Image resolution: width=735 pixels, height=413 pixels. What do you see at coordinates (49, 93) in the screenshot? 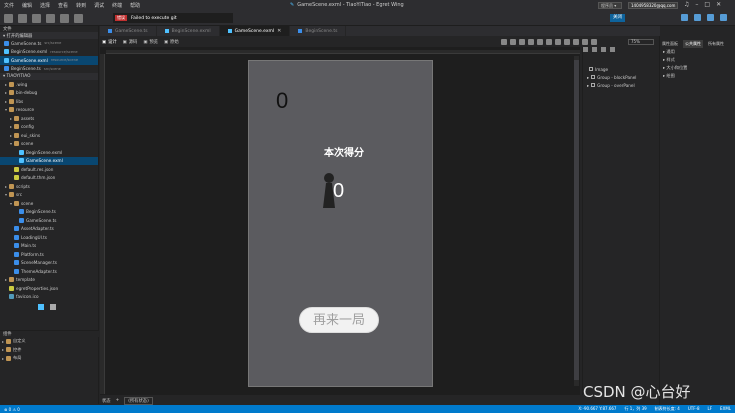
I see `tree-item: ▸ bin-debug` at bounding box center [49, 93].